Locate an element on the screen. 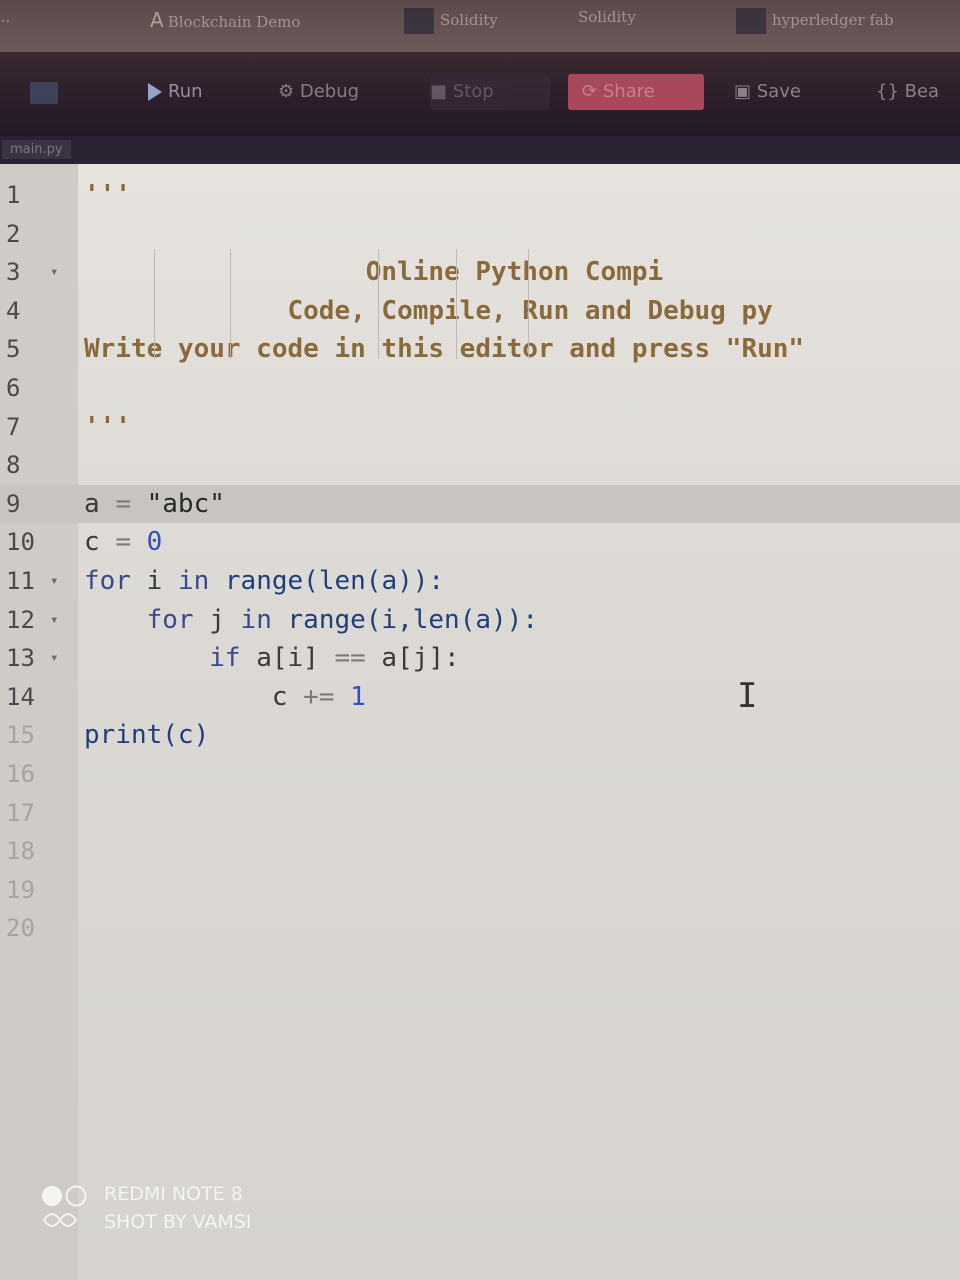 Image resolution: width=960 pixels, height=1280 pixels. bookmark-solidity-2: Solidity is located at coordinates (607, 17).